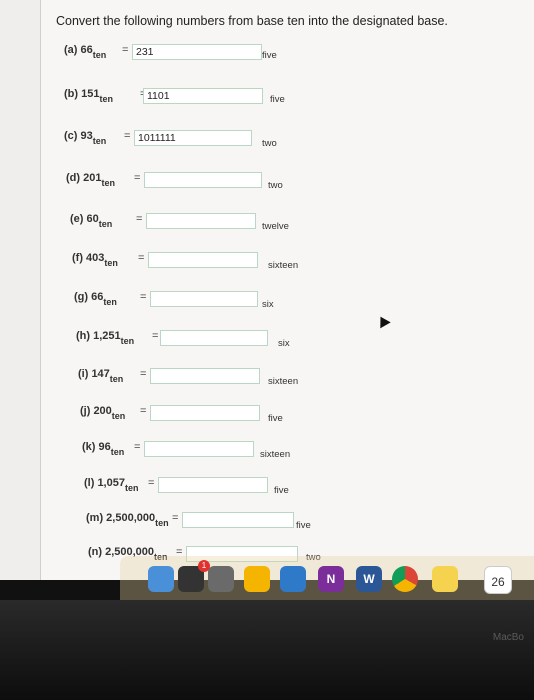 The image size is (534, 700). Describe the element at coordinates (203, 96) in the screenshot. I see `answer-input: 1101` at that location.